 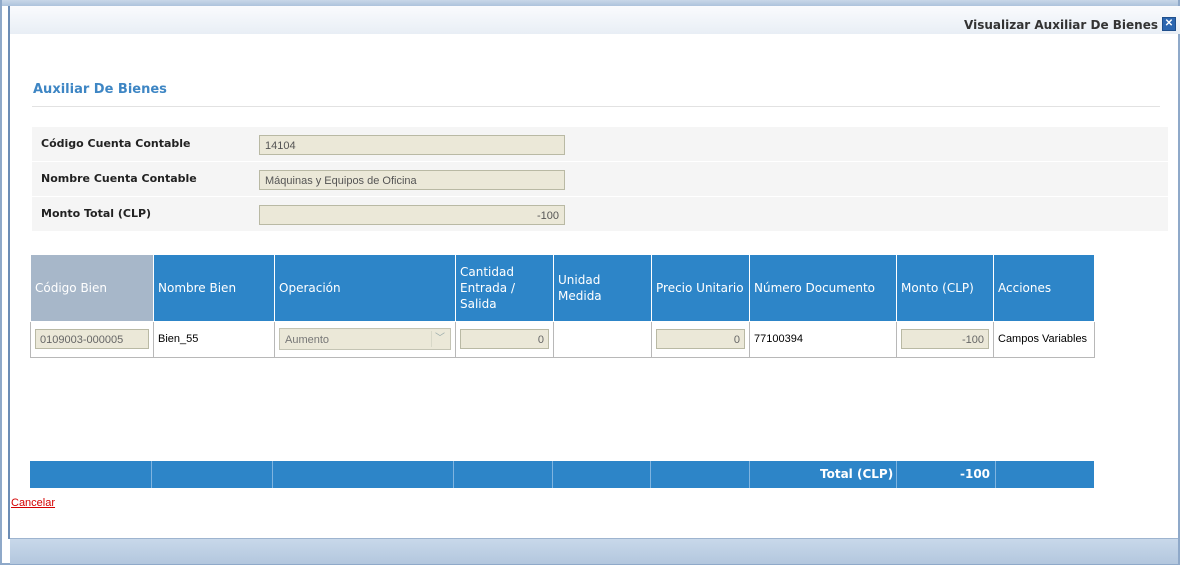 I want to click on monto-total-label: Monto Total (CLP), so click(x=96, y=213).